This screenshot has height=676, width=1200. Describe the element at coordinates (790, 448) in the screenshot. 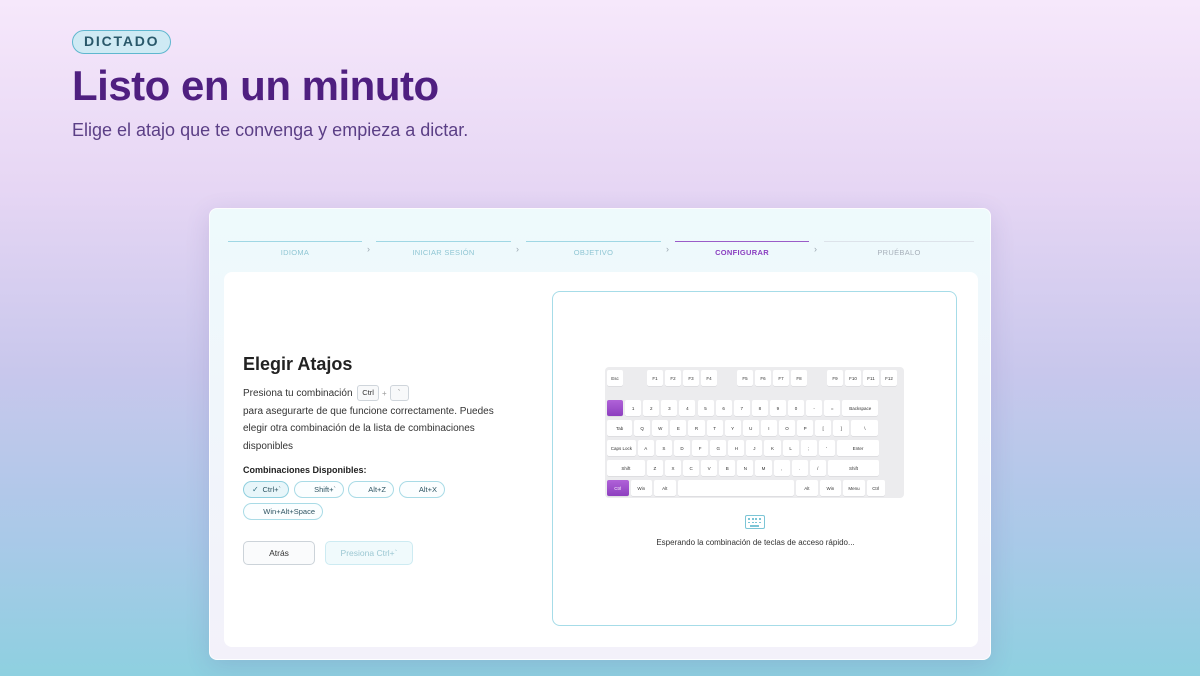

I see `key-l: L` at that location.